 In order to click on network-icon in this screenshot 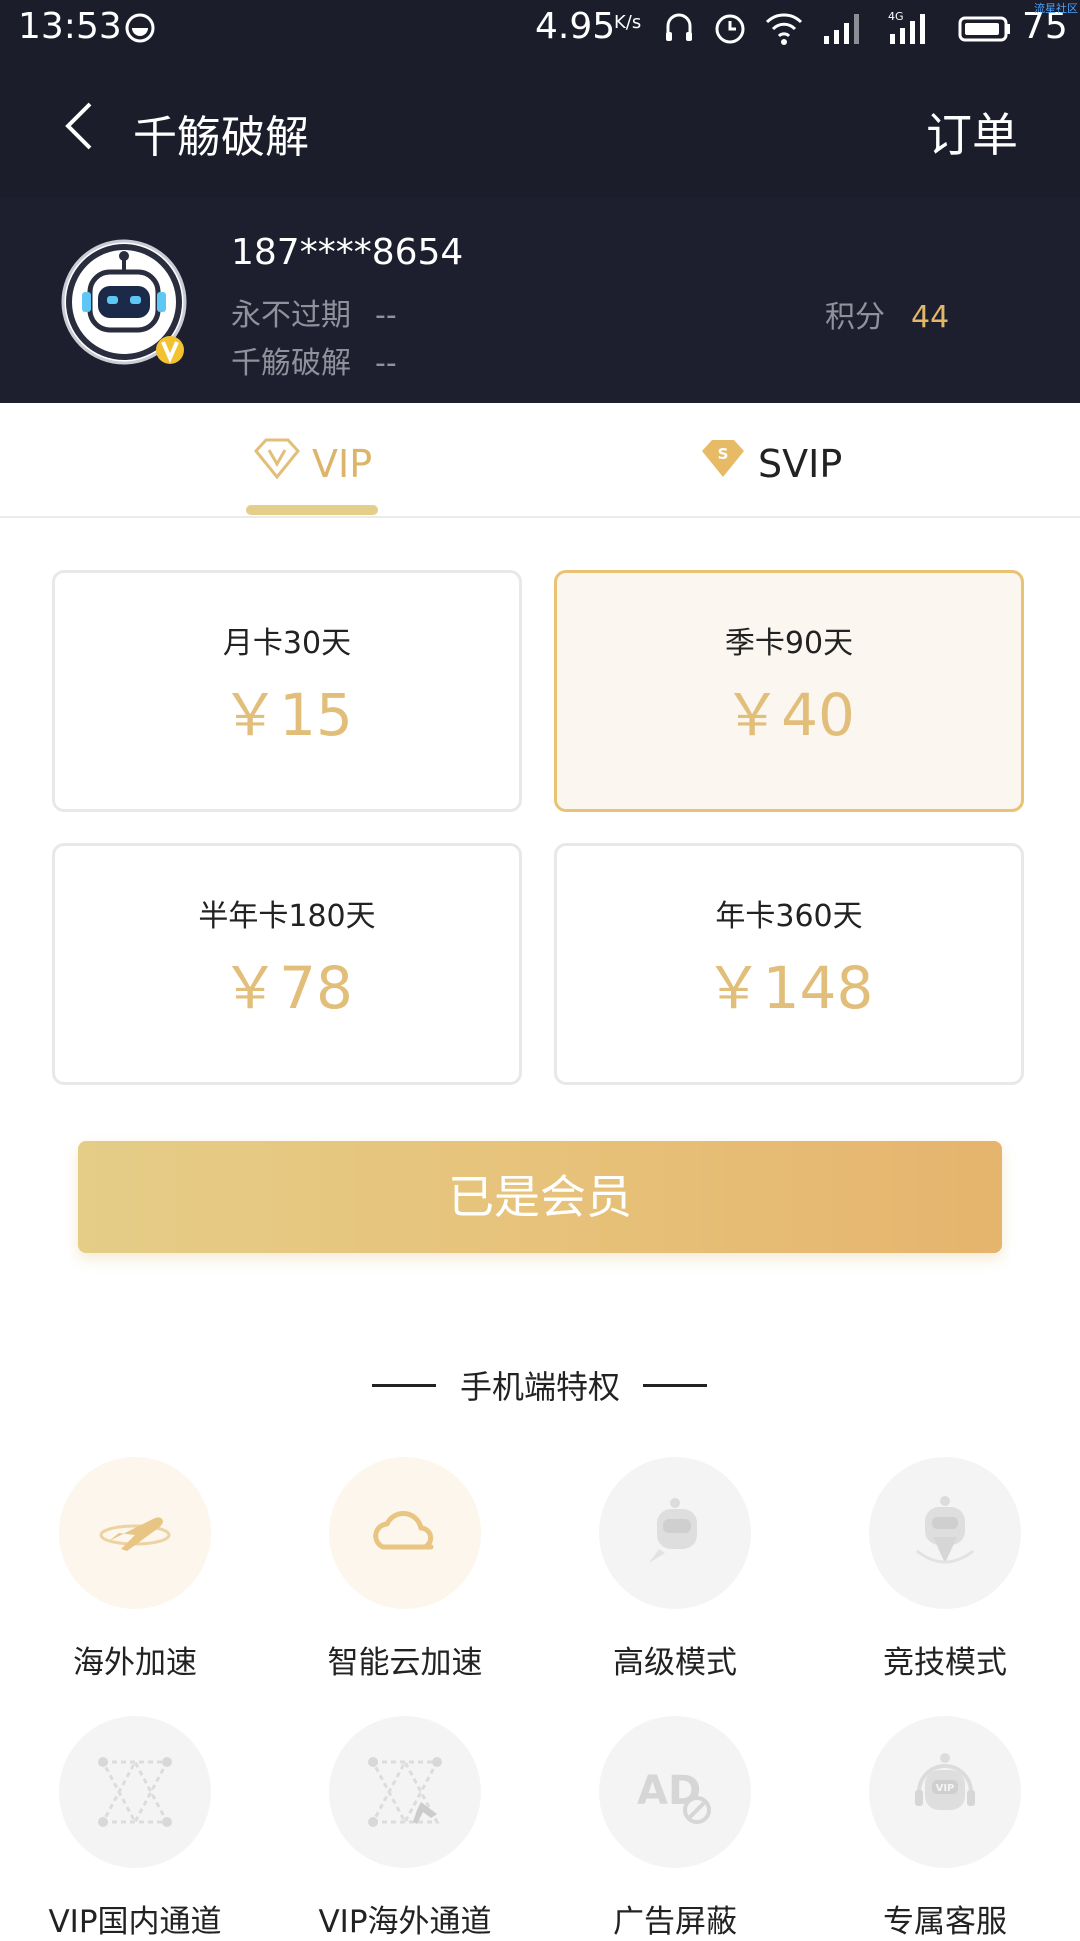, I will do `click(135, 1792)`.